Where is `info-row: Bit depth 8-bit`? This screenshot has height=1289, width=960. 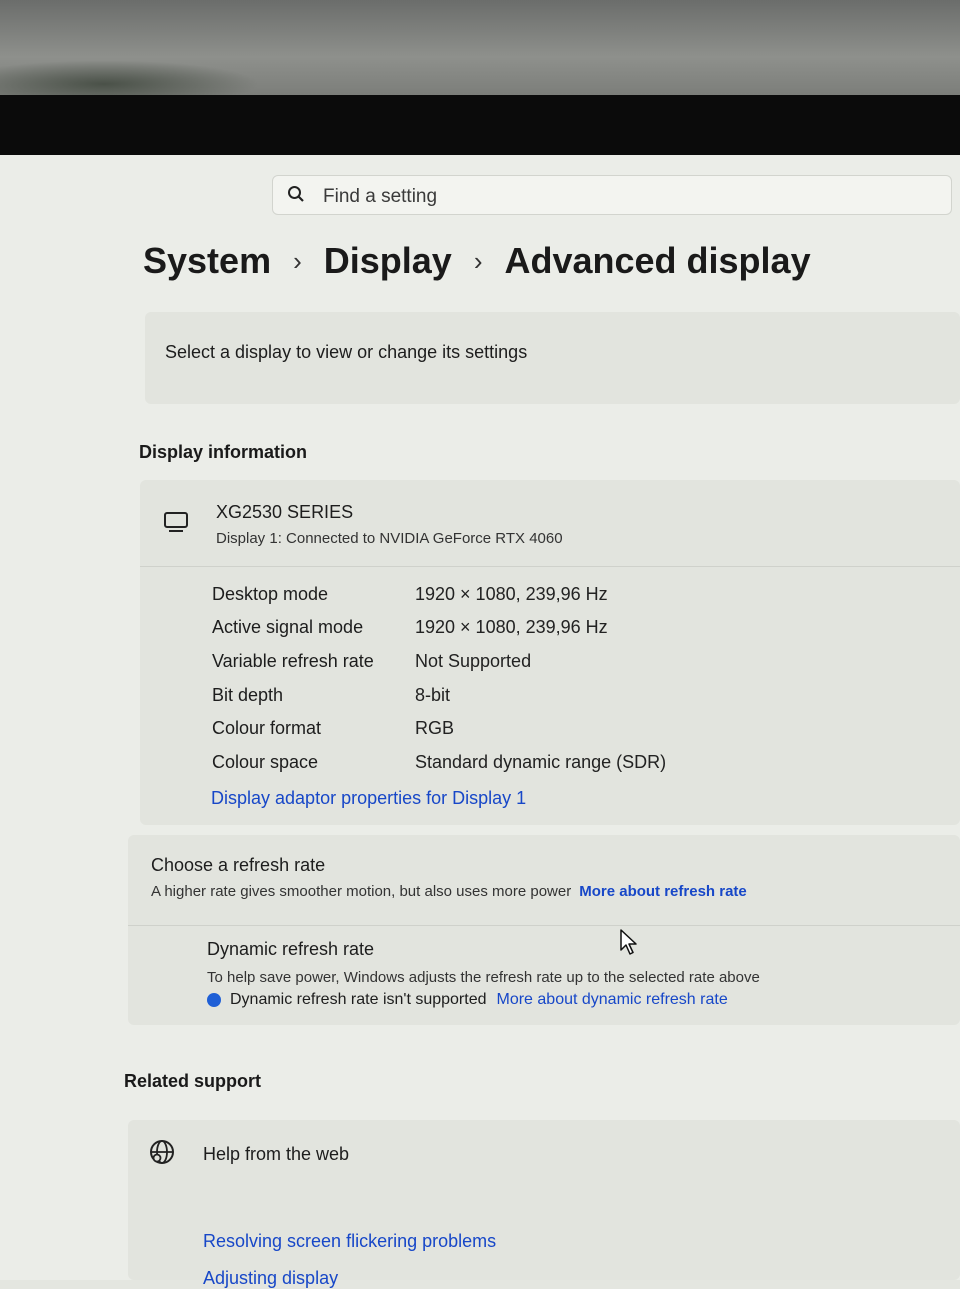
info-row: Bit depth 8-bit is located at coordinates (572, 700).